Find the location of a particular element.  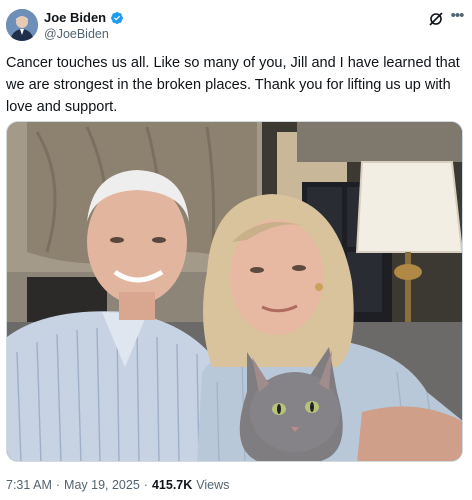

avatar is located at coordinates (22, 25).